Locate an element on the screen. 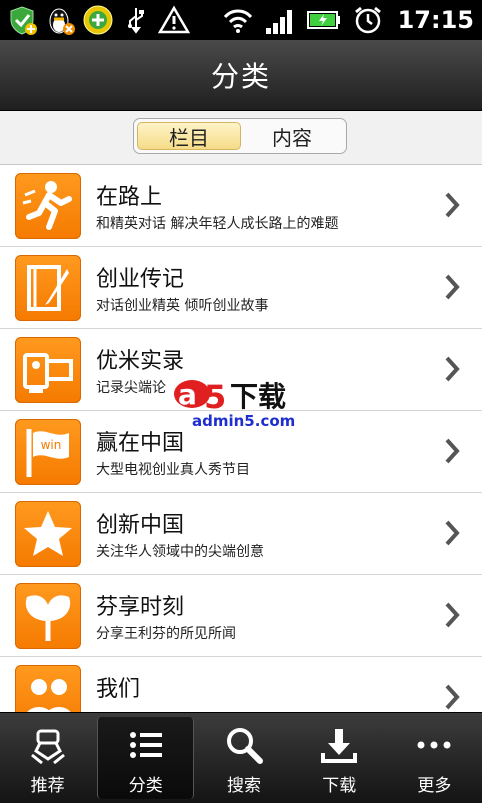  segmented-control: 栏目 内容 is located at coordinates (240, 136).